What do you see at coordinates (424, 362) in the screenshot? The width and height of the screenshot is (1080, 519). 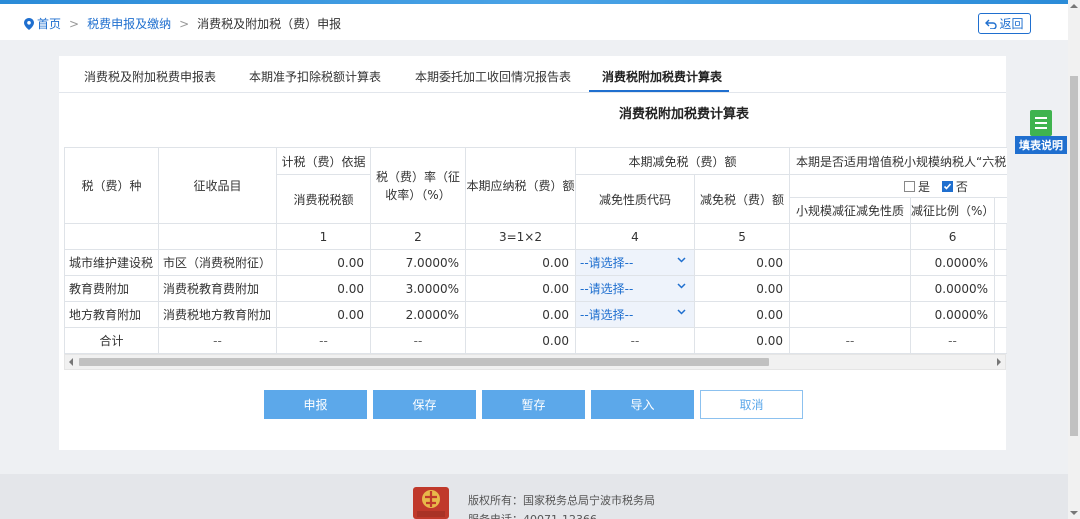 I see `horizontal-scroll-thumb` at bounding box center [424, 362].